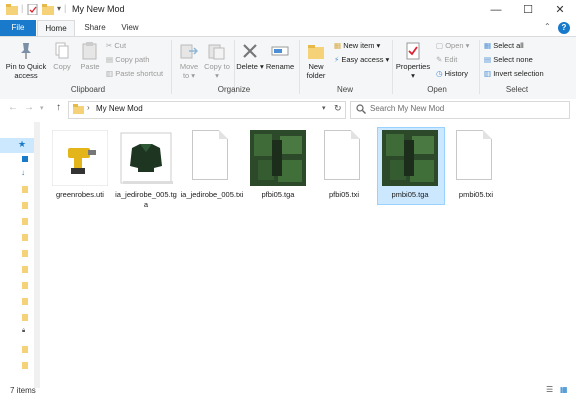  I want to click on copy-path-button: ▤ Copy path, so click(127, 60).